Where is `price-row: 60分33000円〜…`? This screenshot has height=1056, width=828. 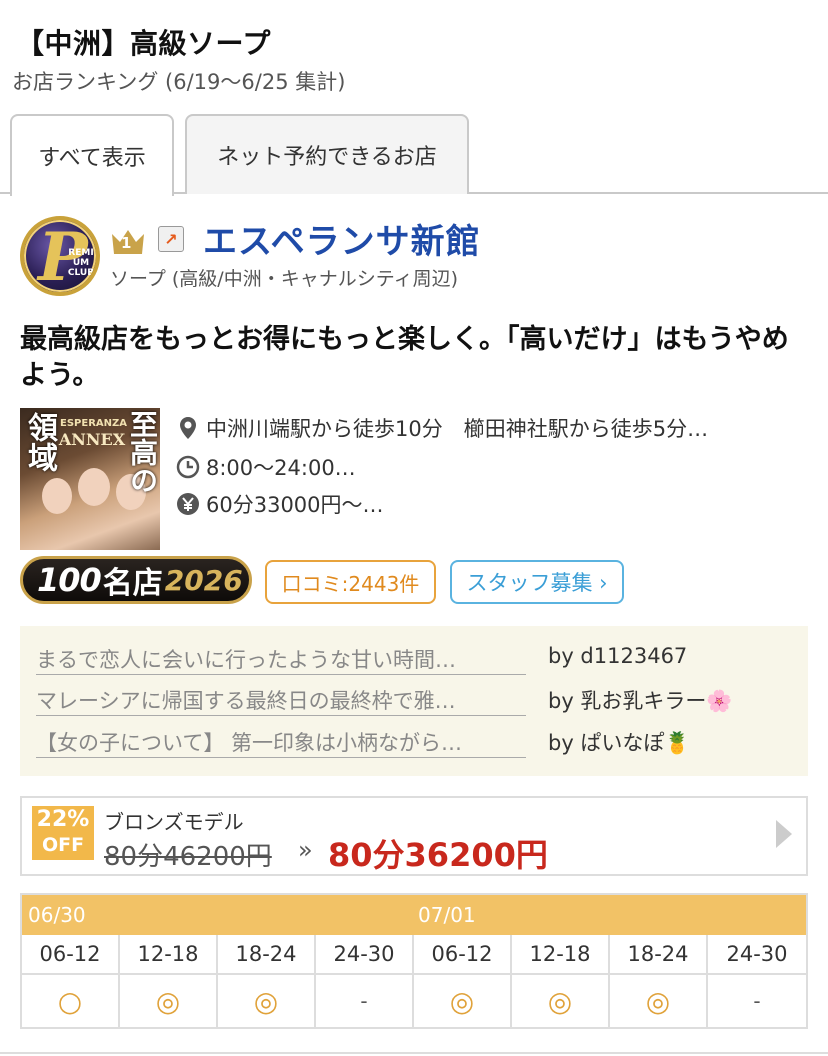 price-row: 60分33000円〜… is located at coordinates (280, 504).